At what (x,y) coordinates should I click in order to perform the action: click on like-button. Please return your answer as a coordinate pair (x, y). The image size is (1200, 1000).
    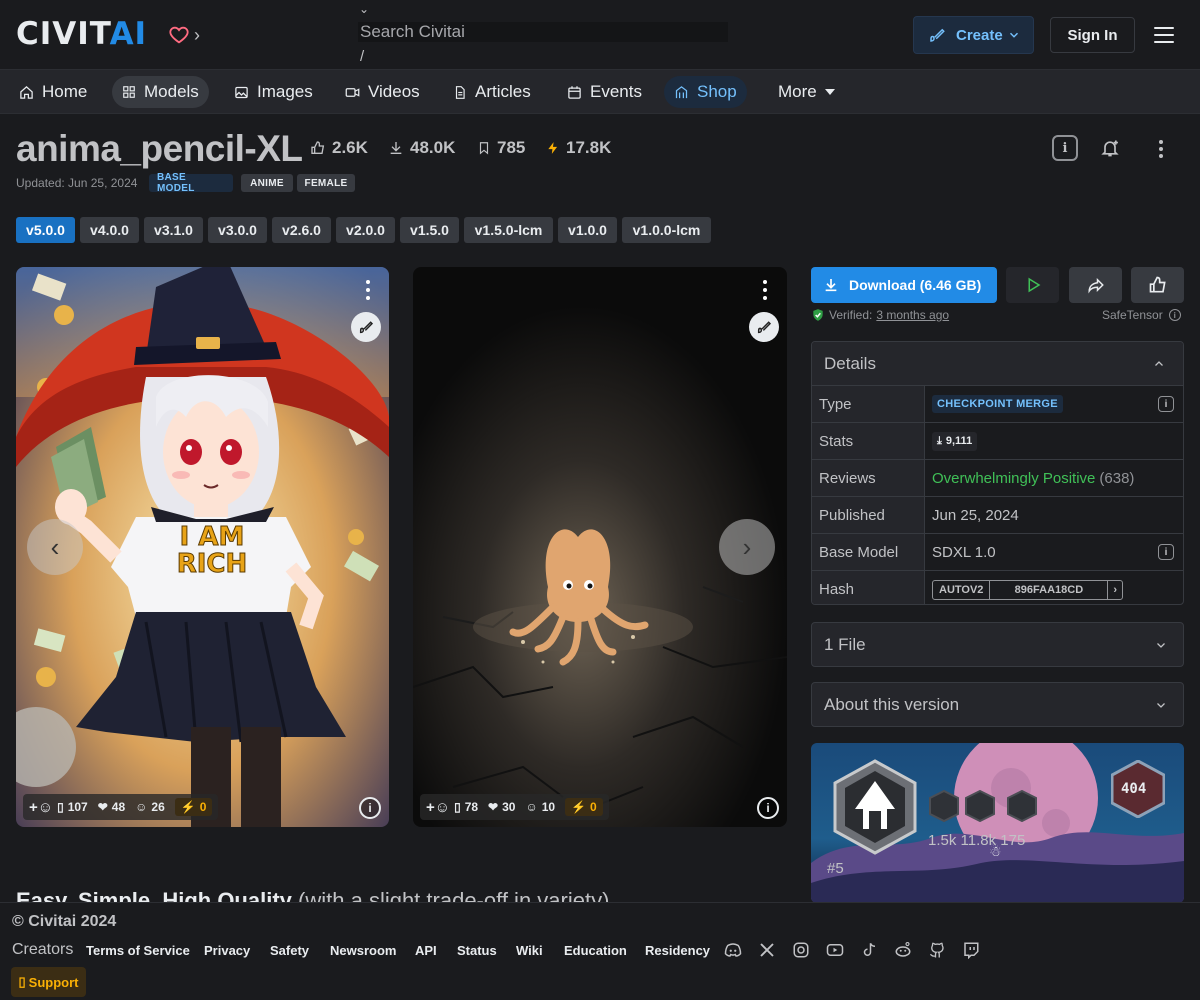
    Looking at the image, I should click on (1157, 285).